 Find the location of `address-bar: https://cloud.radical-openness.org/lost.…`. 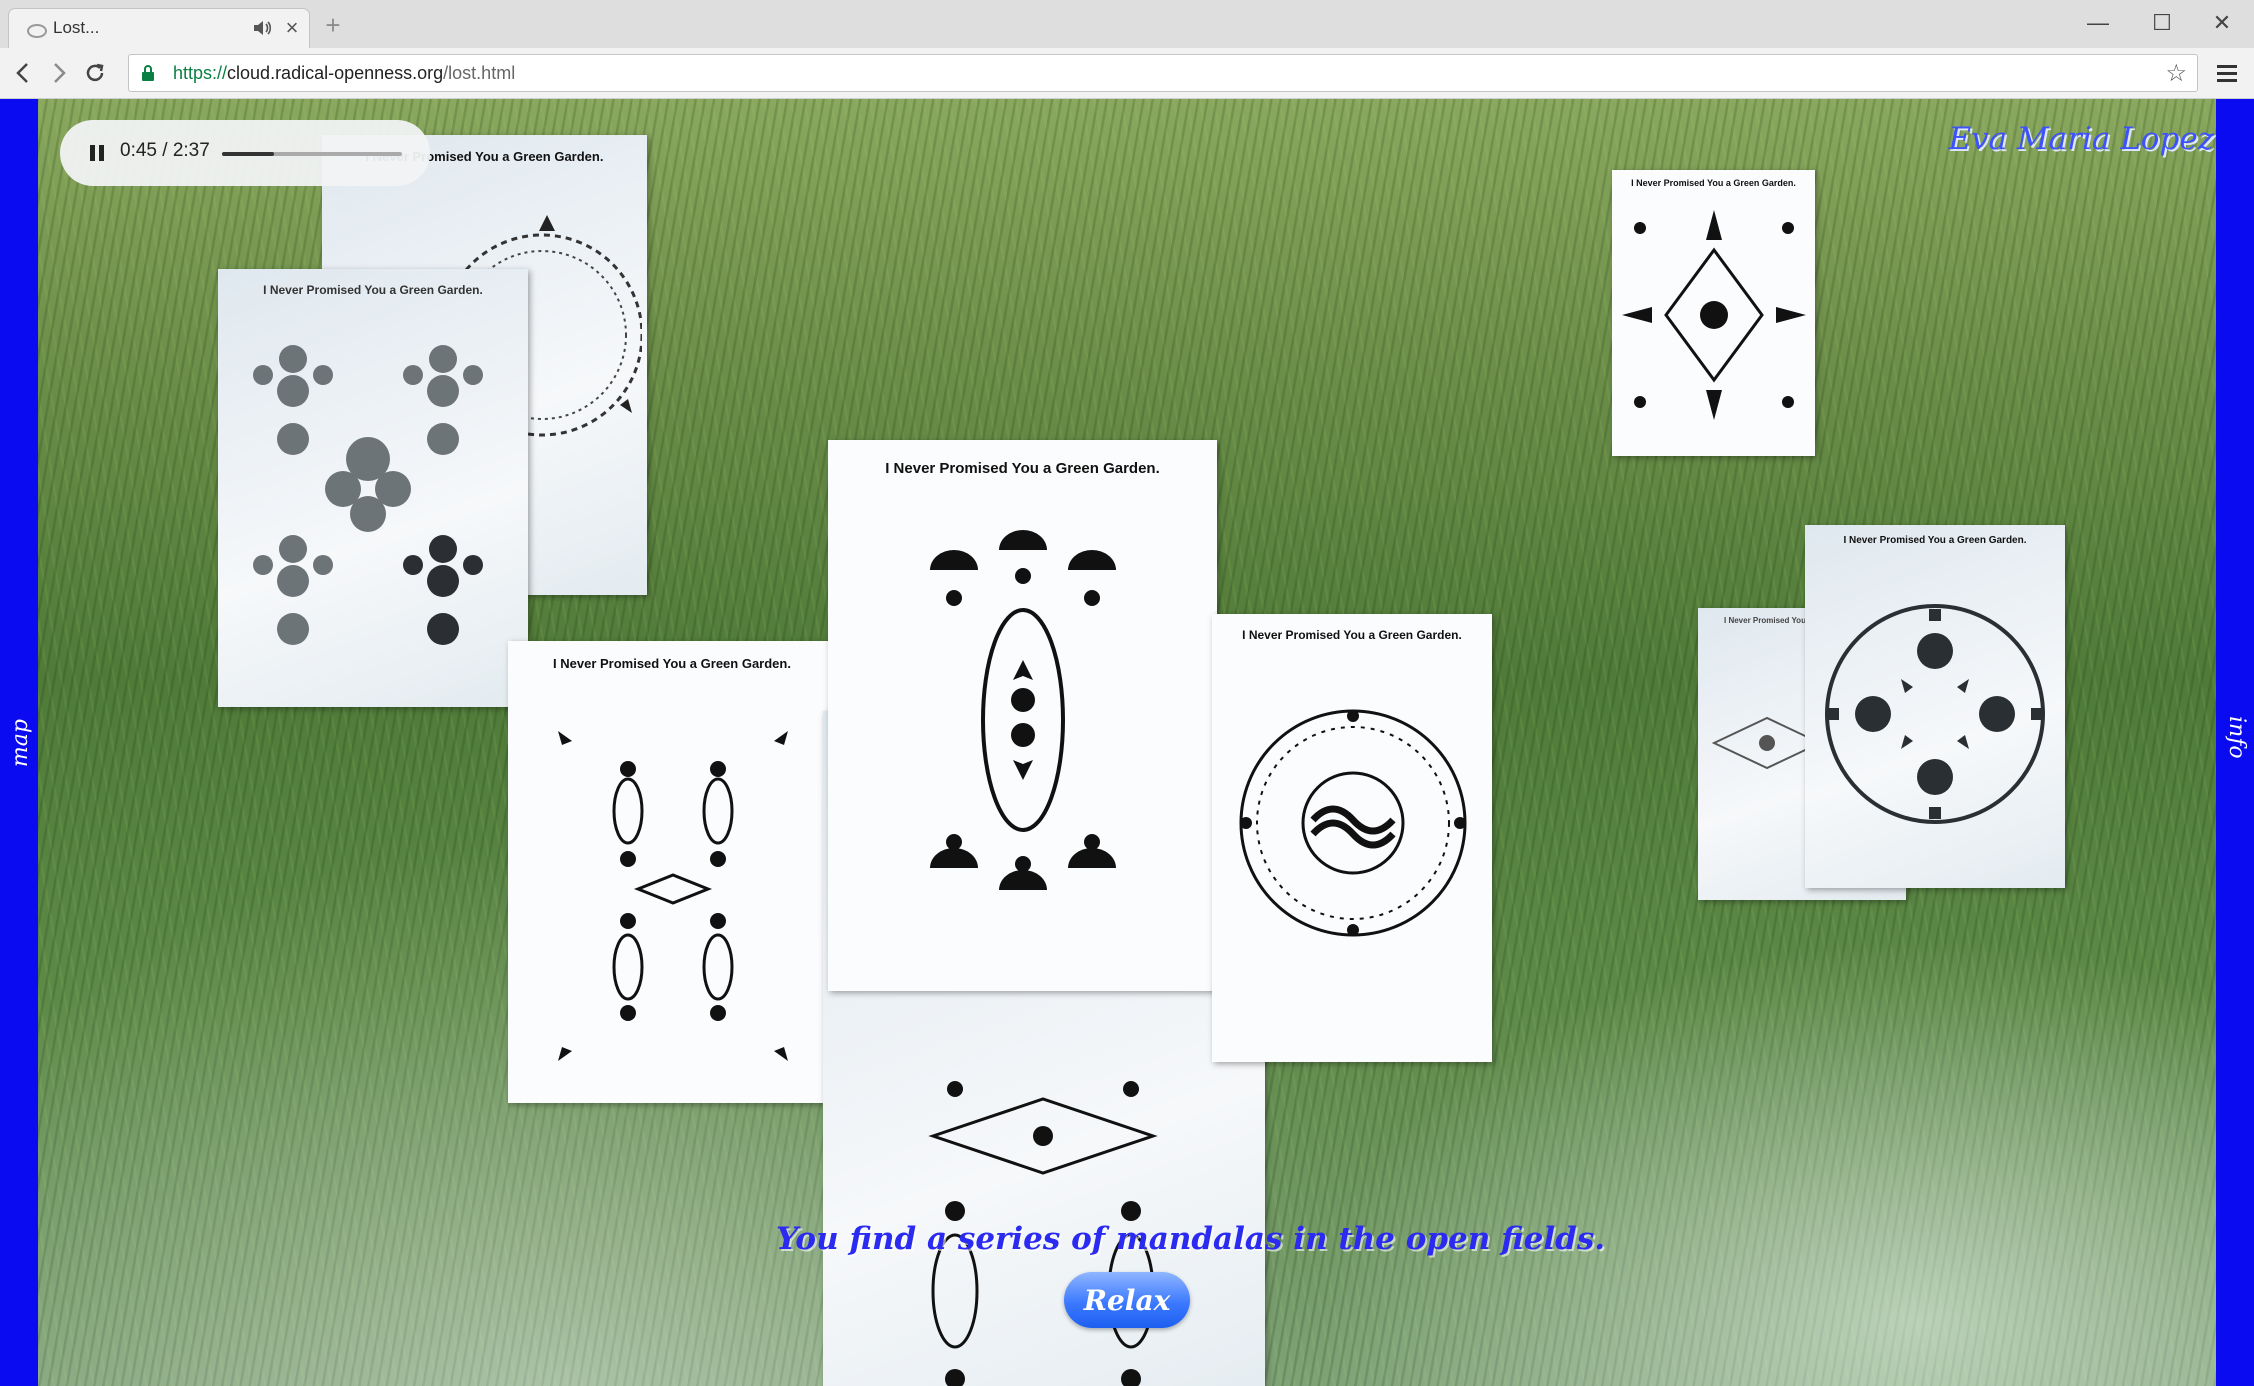

address-bar: https://cloud.radical-openness.org/lost.… is located at coordinates (1163, 73).